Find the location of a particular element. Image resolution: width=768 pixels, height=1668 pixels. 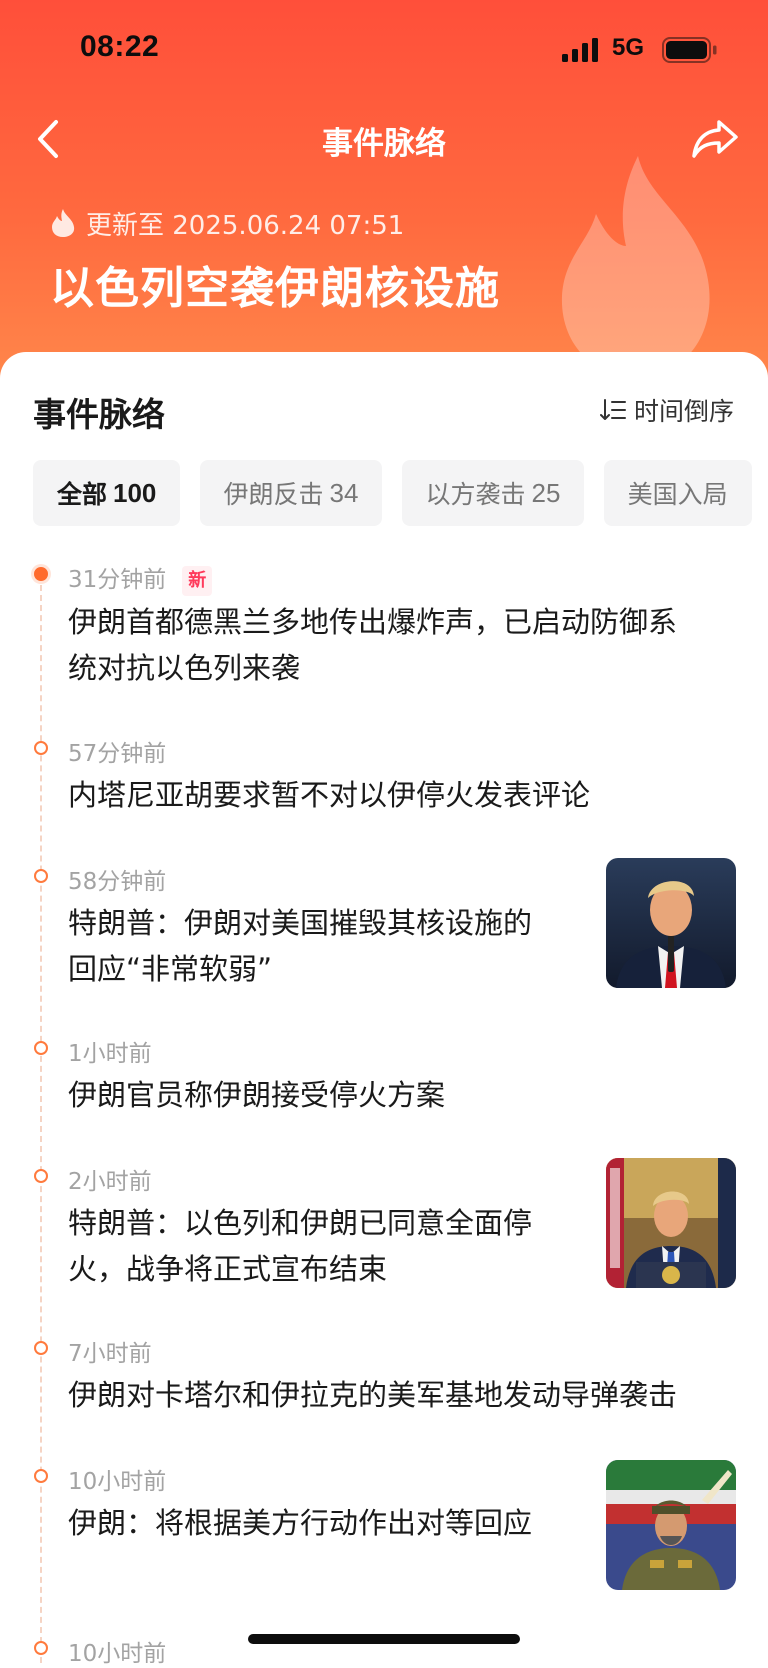

tab-label: 以方袭击 is located at coordinates (475, 494).